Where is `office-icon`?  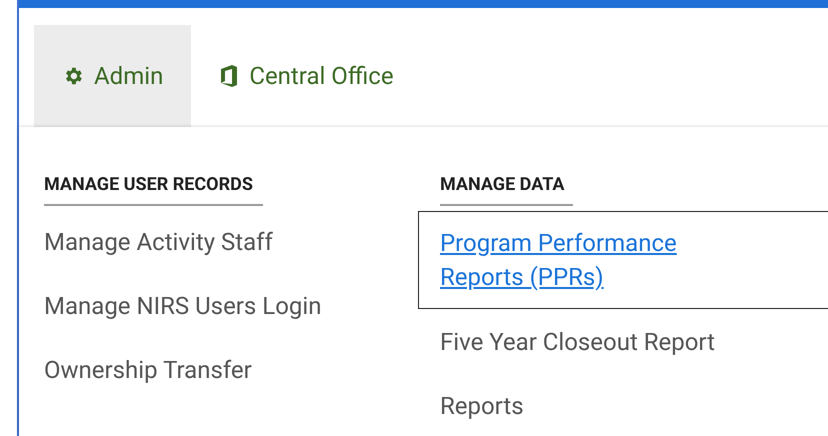 office-icon is located at coordinates (229, 76).